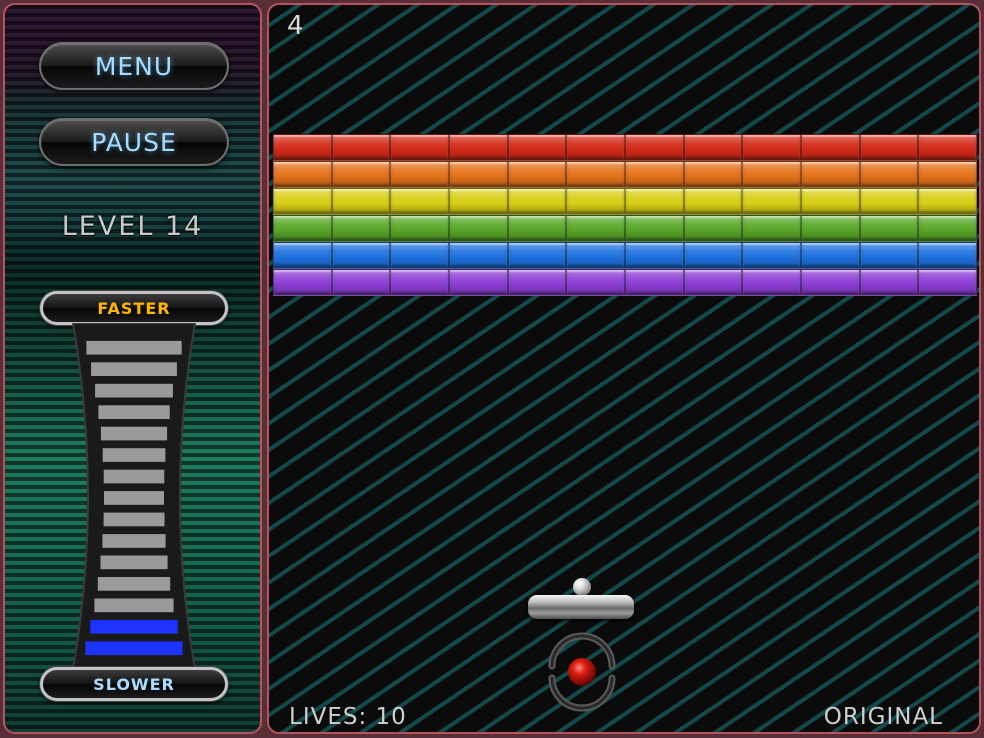  I want to click on score-display: 4, so click(295, 26).